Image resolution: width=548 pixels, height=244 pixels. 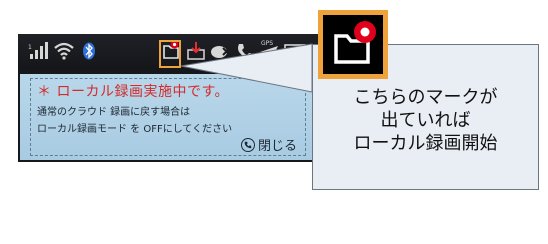 I want to click on local-recording-icon, so click(x=353, y=44).